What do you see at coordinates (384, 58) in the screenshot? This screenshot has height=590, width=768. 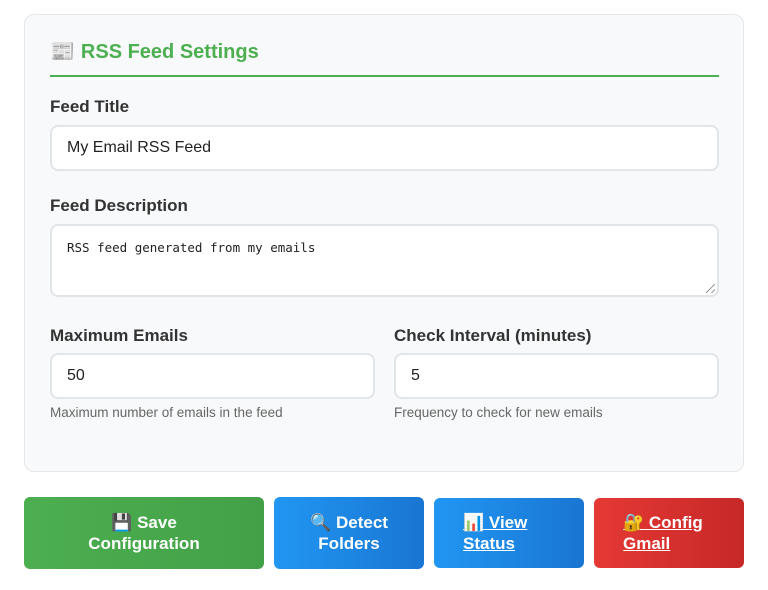 I see `section-title: 📰 RSS Feed Settings` at bounding box center [384, 58].